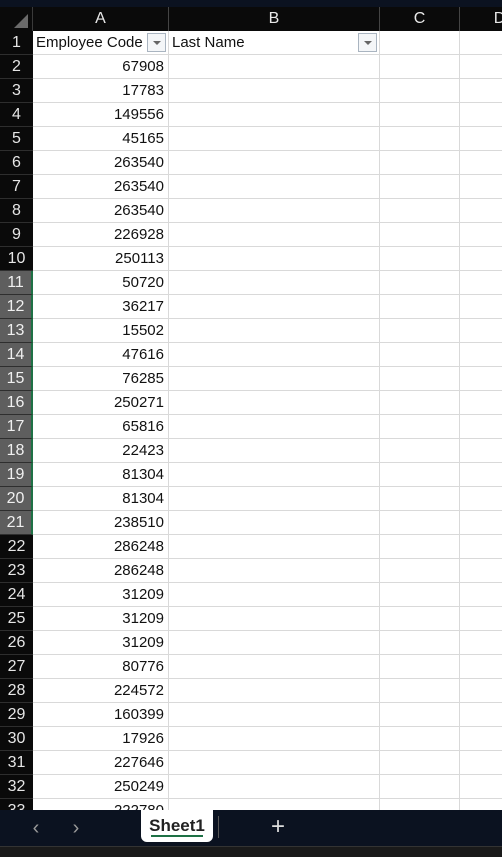 The width and height of the screenshot is (502, 857). What do you see at coordinates (36, 828) in the screenshot?
I see `previous-sheet-icon: ‹` at bounding box center [36, 828].